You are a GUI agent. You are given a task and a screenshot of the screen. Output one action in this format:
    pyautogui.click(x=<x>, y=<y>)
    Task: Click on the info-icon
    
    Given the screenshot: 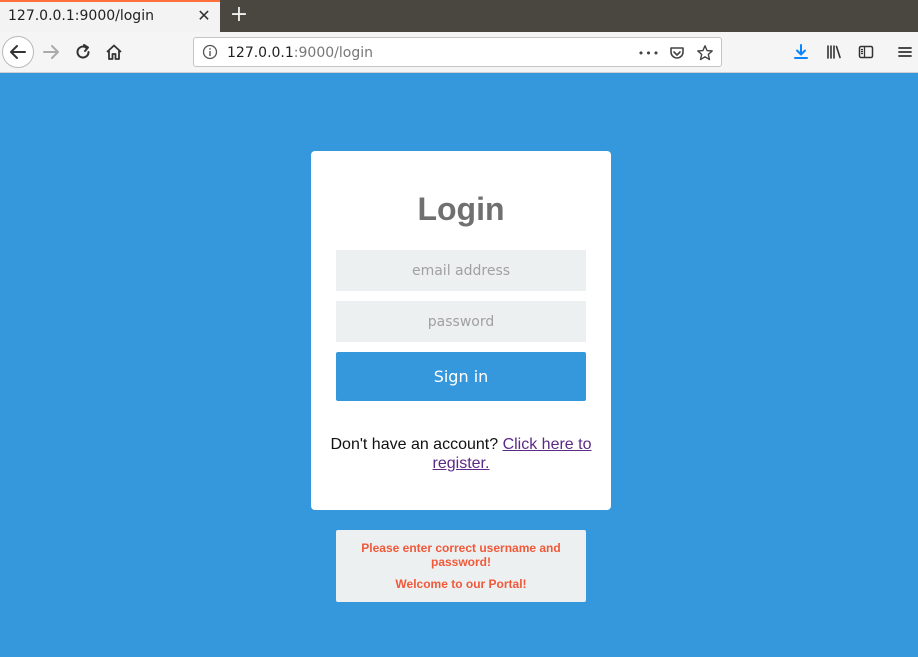 What is the action you would take?
    pyautogui.click(x=210, y=52)
    